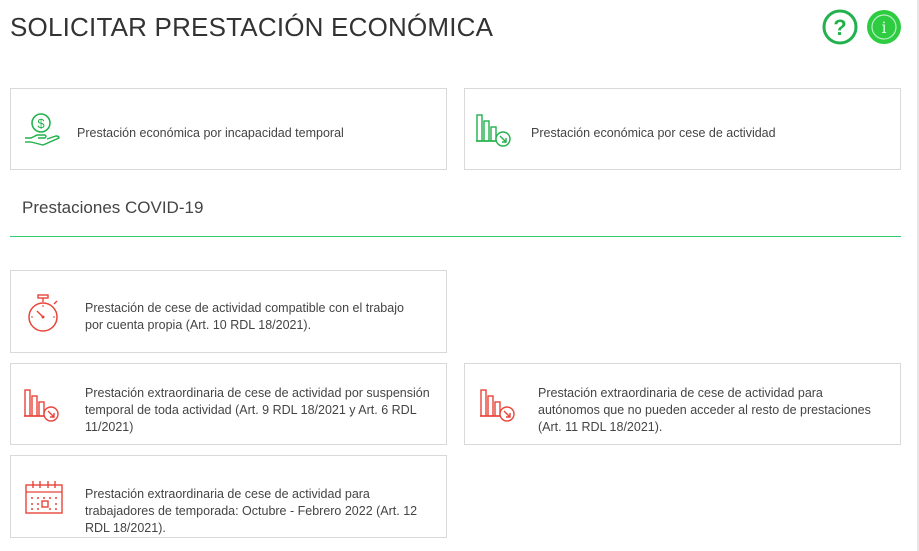 This screenshot has height=551, width=919. What do you see at coordinates (455, 236) in the screenshot?
I see `section-divider` at bounding box center [455, 236].